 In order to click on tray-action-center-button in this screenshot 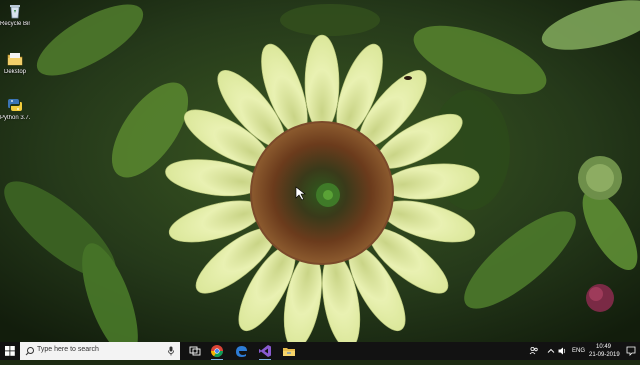, I will do `click(631, 351)`.